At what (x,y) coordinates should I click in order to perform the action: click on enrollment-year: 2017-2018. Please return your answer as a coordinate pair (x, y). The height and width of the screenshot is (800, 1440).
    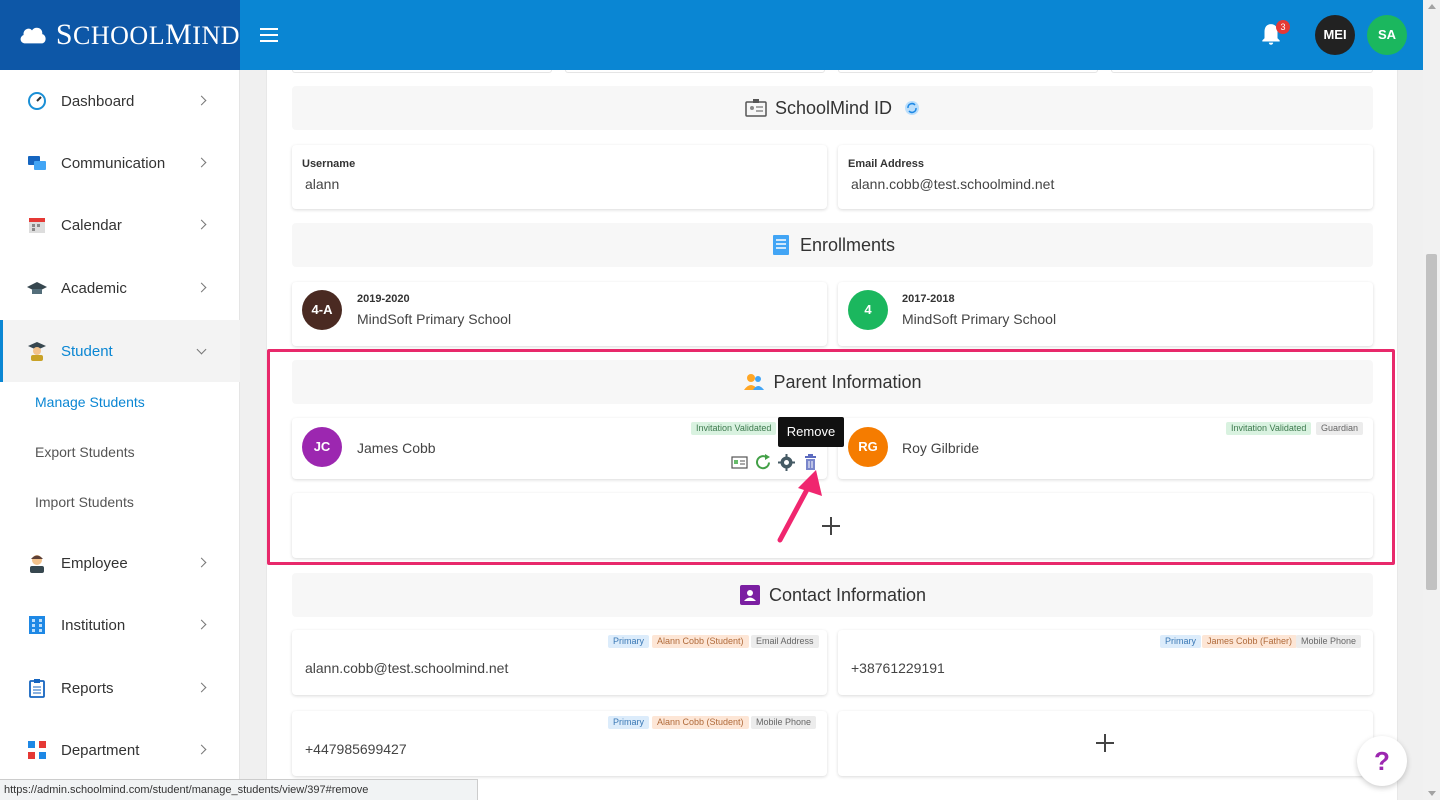
    Looking at the image, I should click on (928, 299).